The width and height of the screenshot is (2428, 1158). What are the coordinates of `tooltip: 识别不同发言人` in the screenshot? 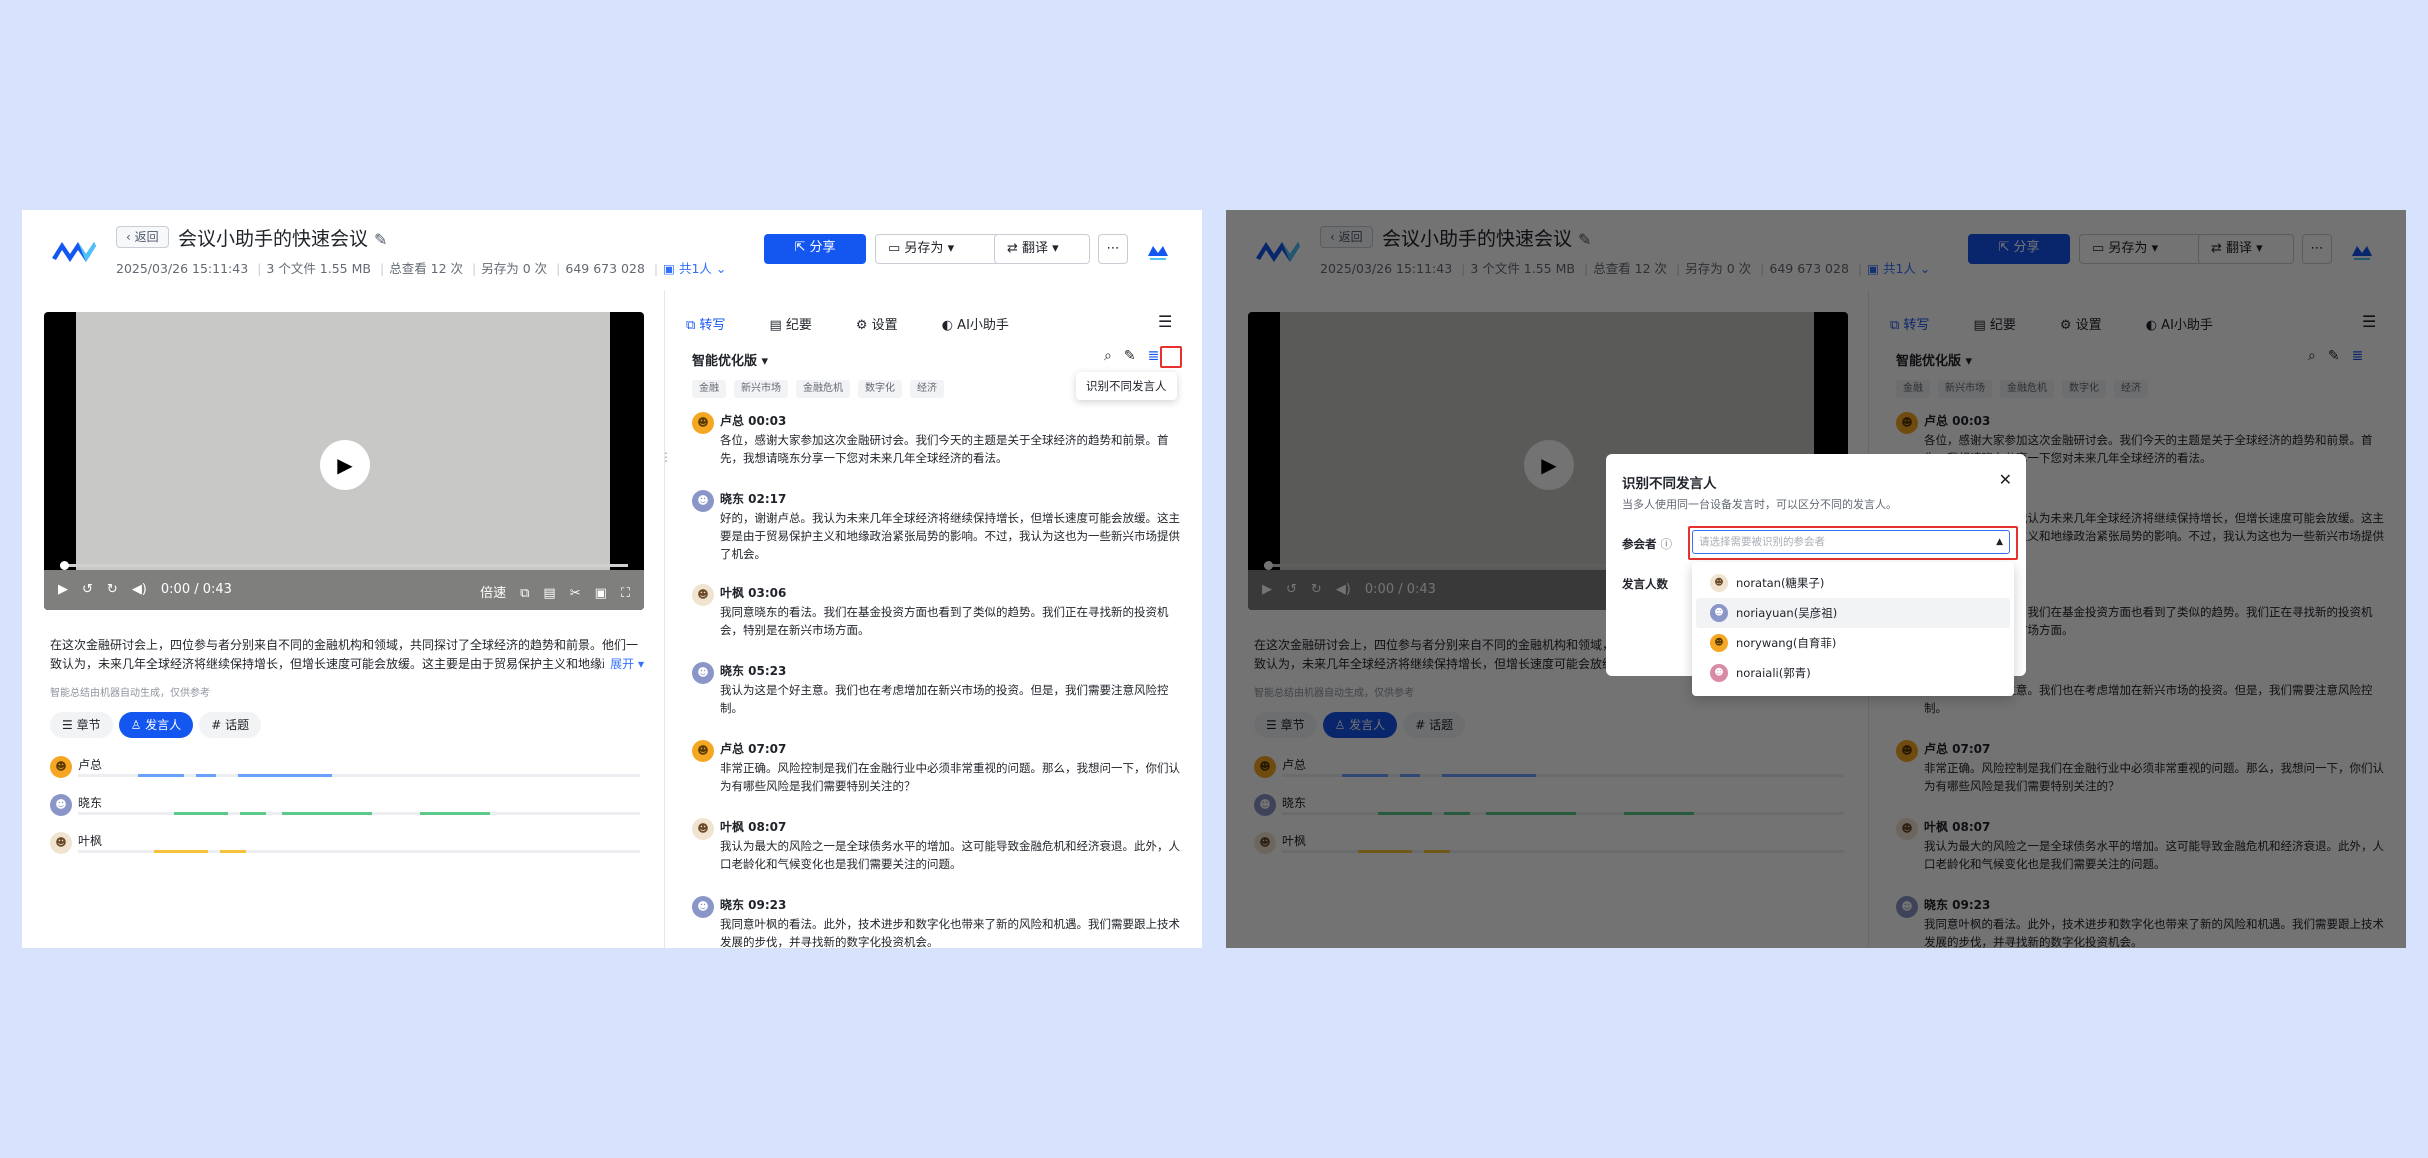 It's located at (1126, 386).